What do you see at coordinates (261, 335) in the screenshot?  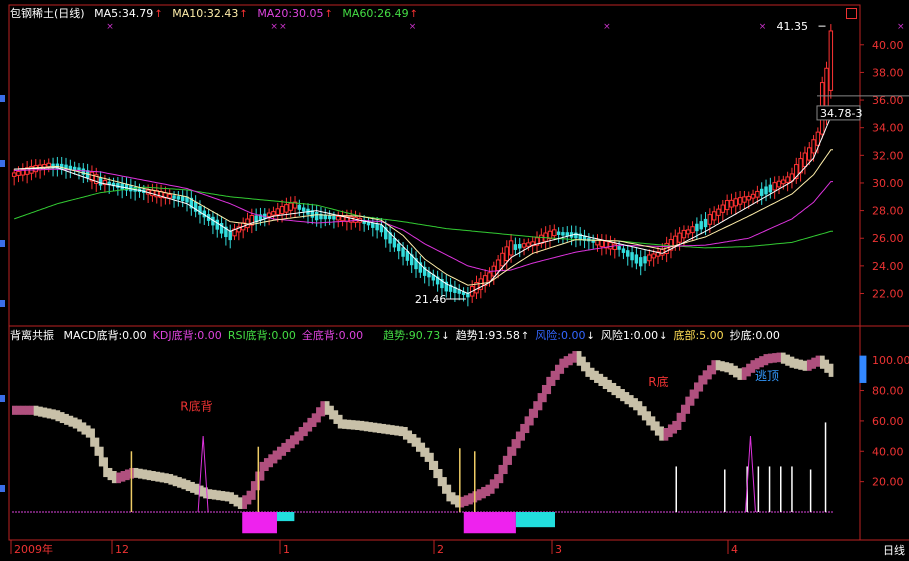 I see `indicator-item: RSI底背:0.00` at bounding box center [261, 335].